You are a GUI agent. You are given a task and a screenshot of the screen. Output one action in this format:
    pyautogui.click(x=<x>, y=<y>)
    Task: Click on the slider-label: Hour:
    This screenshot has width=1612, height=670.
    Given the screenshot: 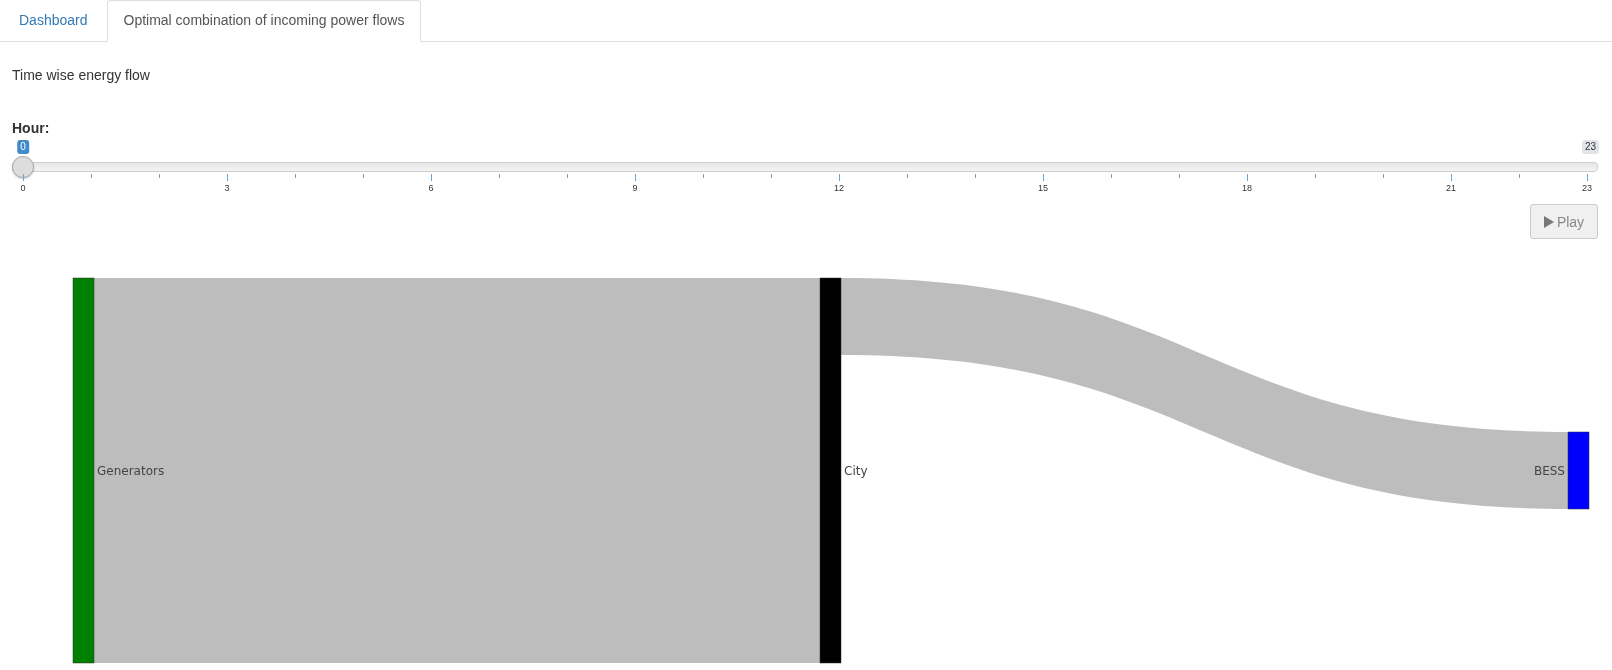 What is the action you would take?
    pyautogui.click(x=31, y=129)
    